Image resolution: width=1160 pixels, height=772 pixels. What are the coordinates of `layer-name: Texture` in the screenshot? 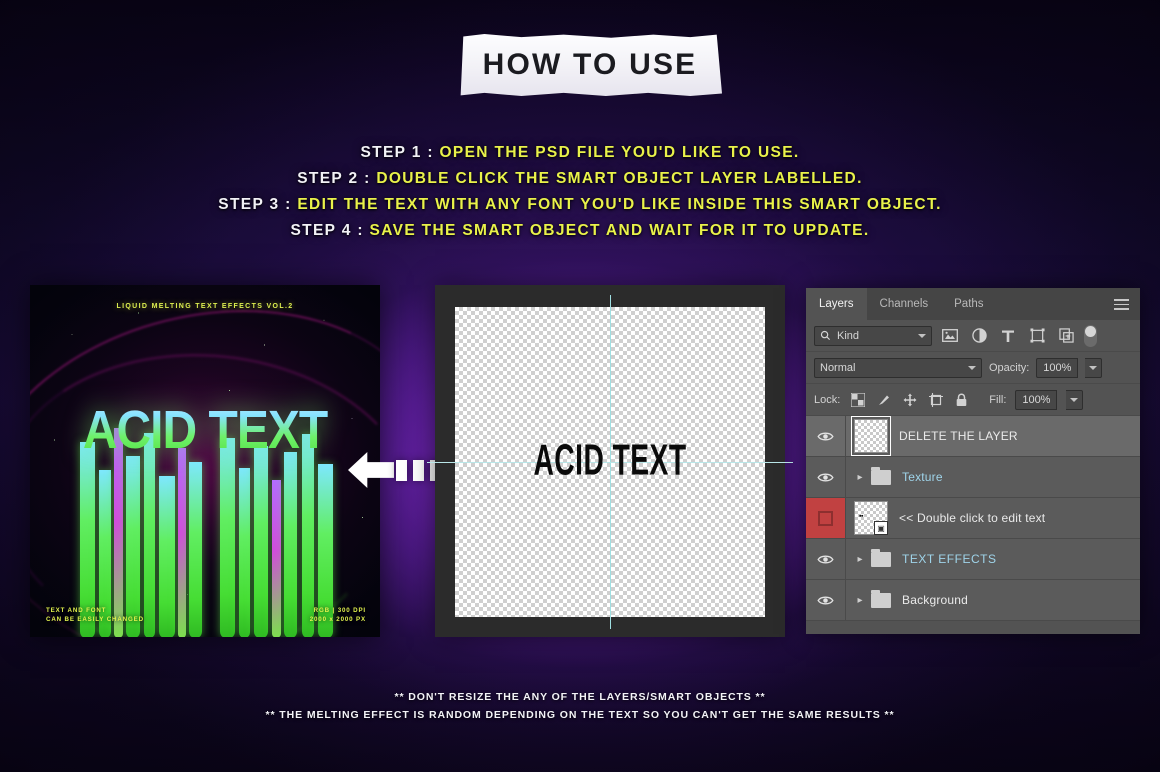 It's located at (922, 477).